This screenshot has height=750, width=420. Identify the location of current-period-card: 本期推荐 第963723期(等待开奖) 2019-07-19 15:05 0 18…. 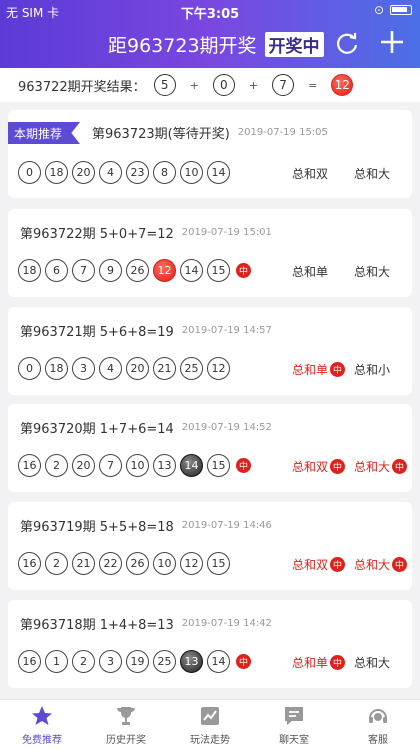
(210, 154).